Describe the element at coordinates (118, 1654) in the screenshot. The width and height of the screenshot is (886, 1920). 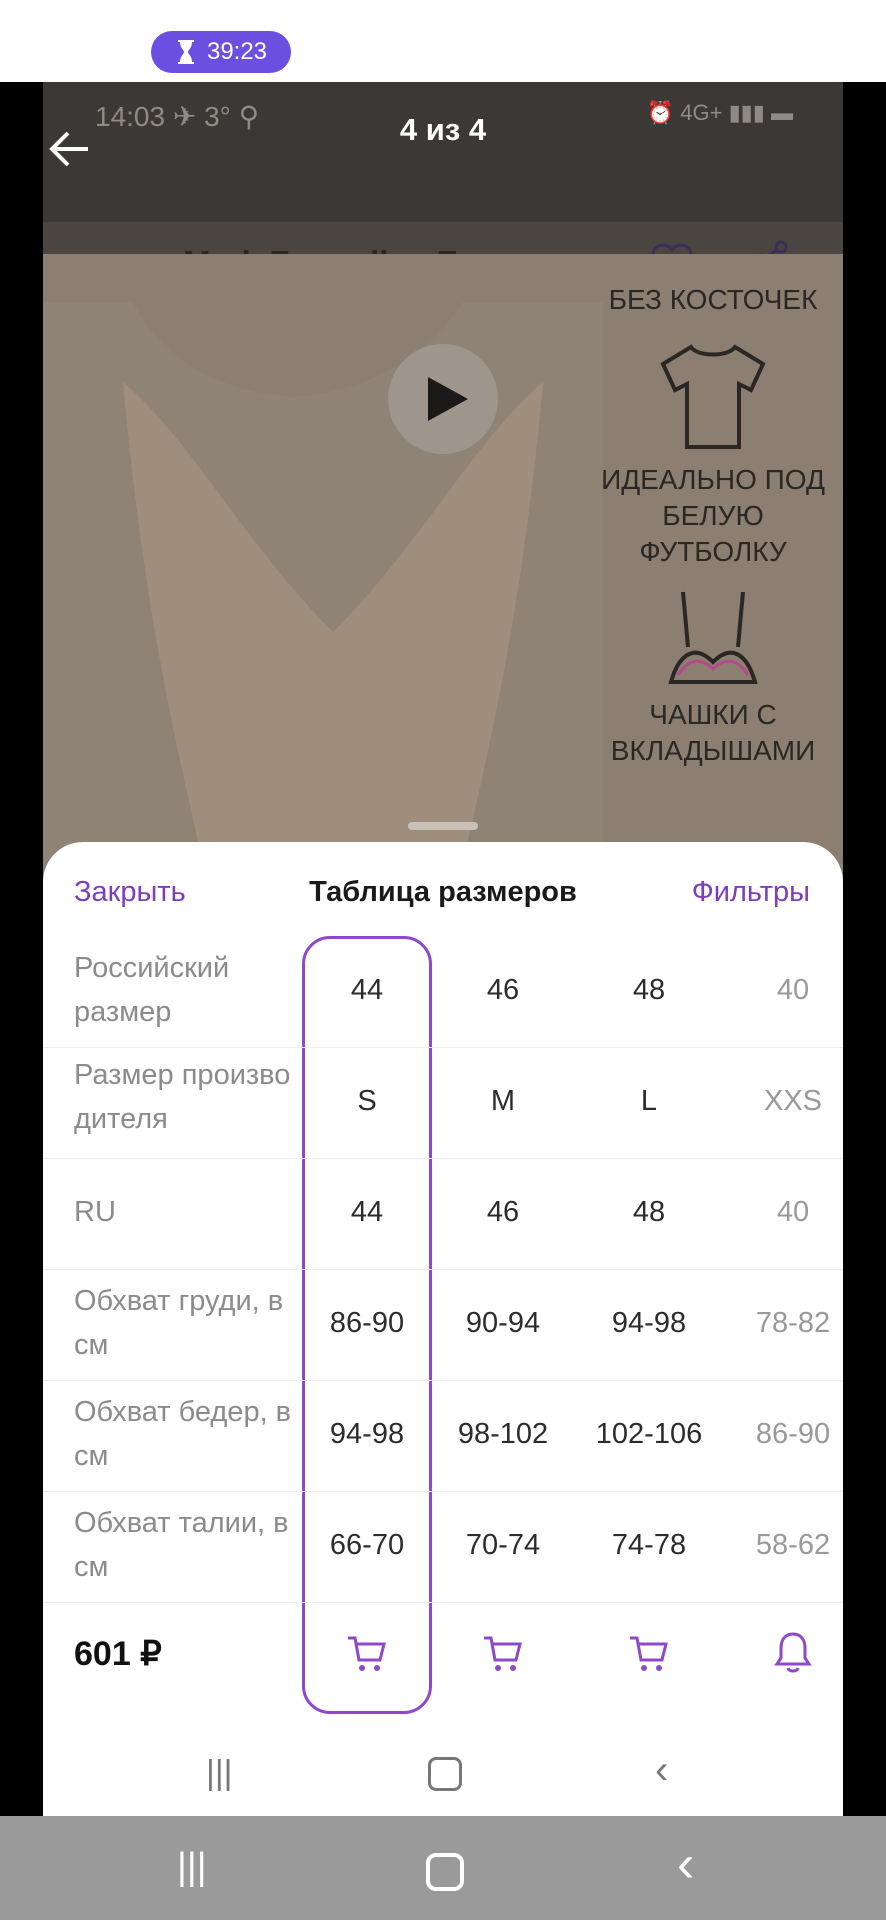
I see `price-label: 601 ₽` at that location.